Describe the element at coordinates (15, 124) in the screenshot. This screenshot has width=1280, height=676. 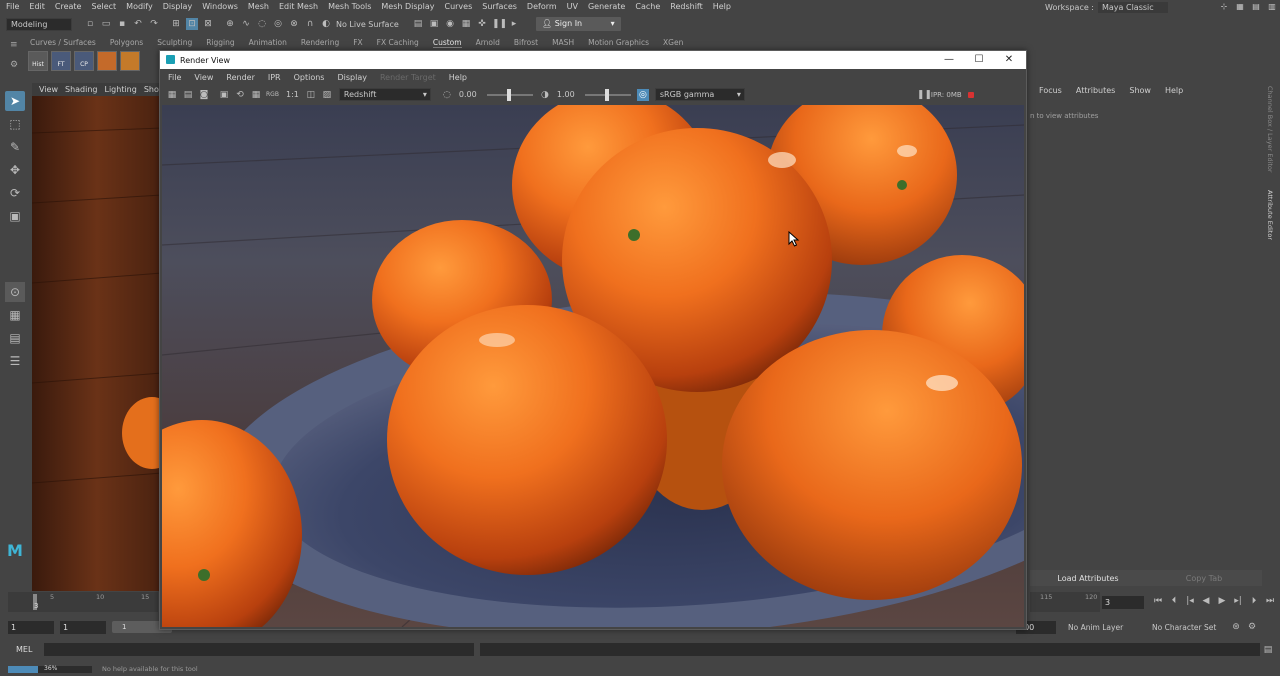
I see `lasso-tool-icon: ⬚` at that location.